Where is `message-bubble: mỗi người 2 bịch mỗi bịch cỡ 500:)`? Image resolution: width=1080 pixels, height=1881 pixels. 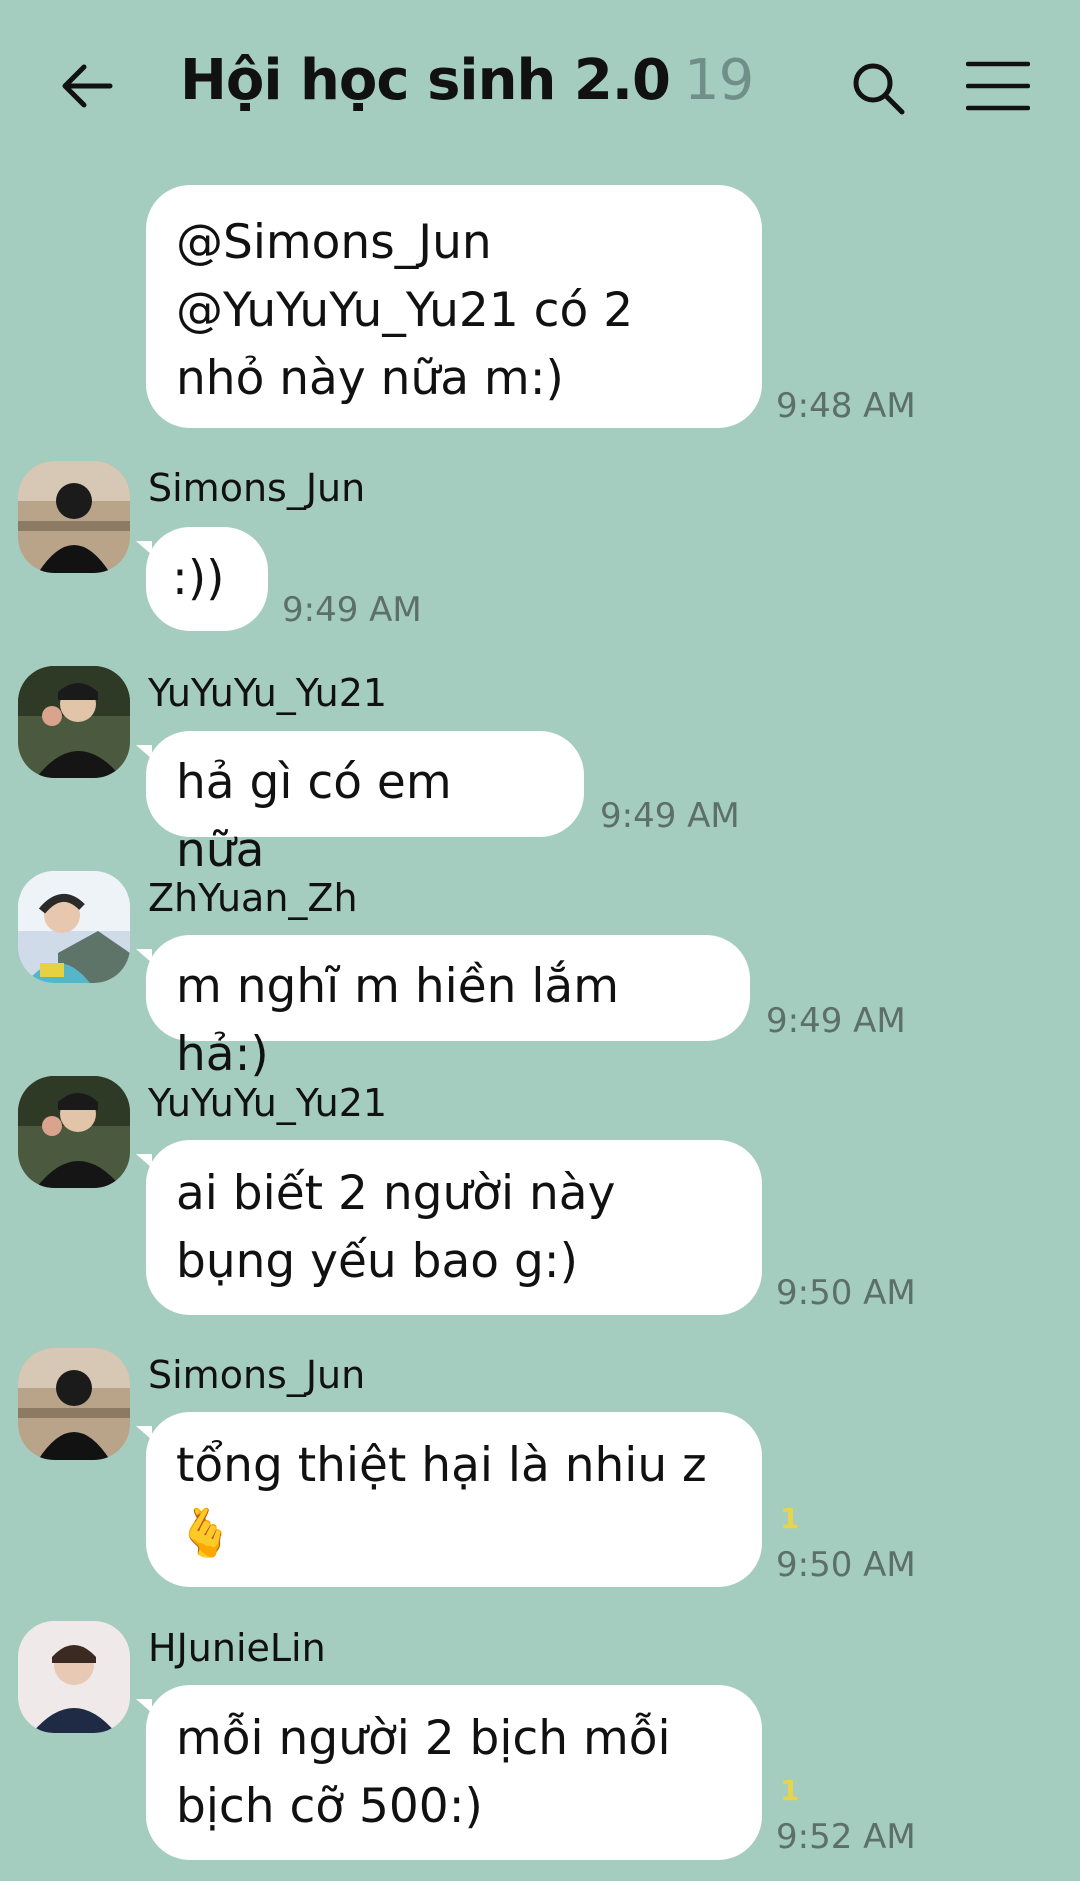 message-bubble: mỗi người 2 bịch mỗi bịch cỡ 500:) is located at coordinates (449, 1772).